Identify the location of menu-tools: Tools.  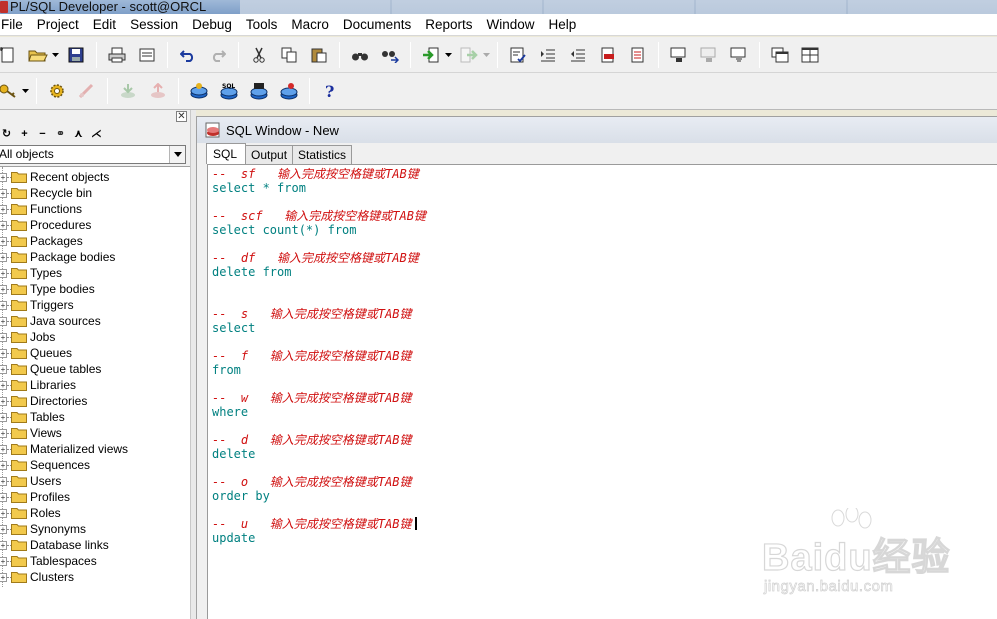
(262, 25).